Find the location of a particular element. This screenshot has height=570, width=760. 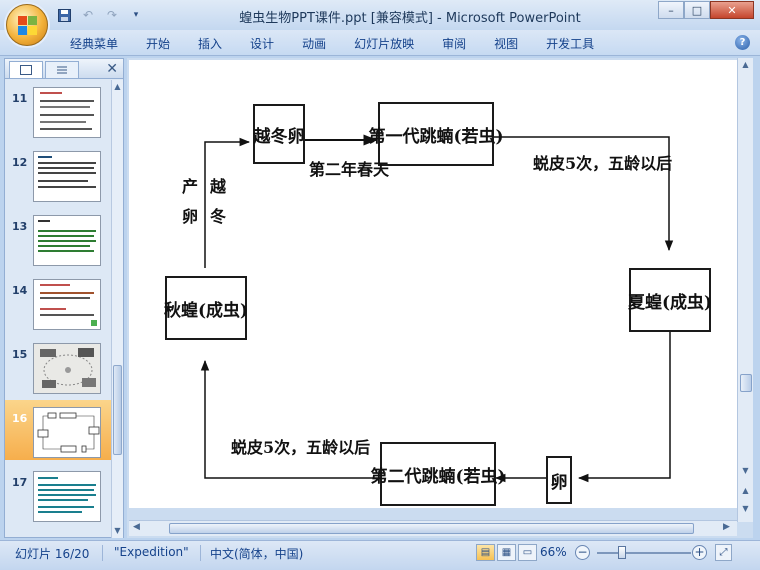

language-indicator: 中文(简体，中国) is located at coordinates (256, 553).